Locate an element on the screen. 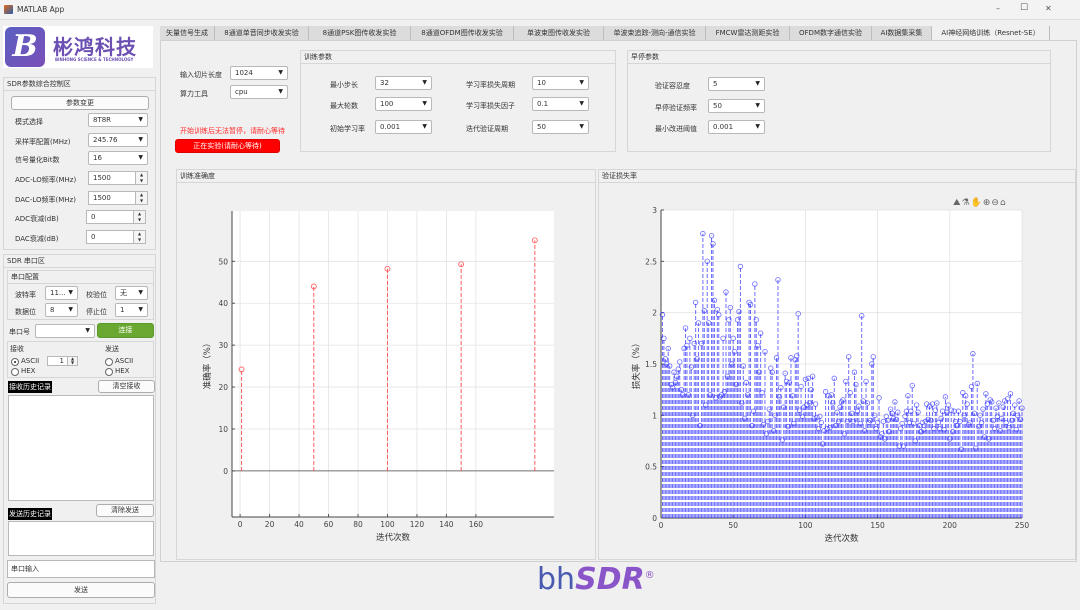  zoom-out-icon: ⊖ is located at coordinates (995, 203).